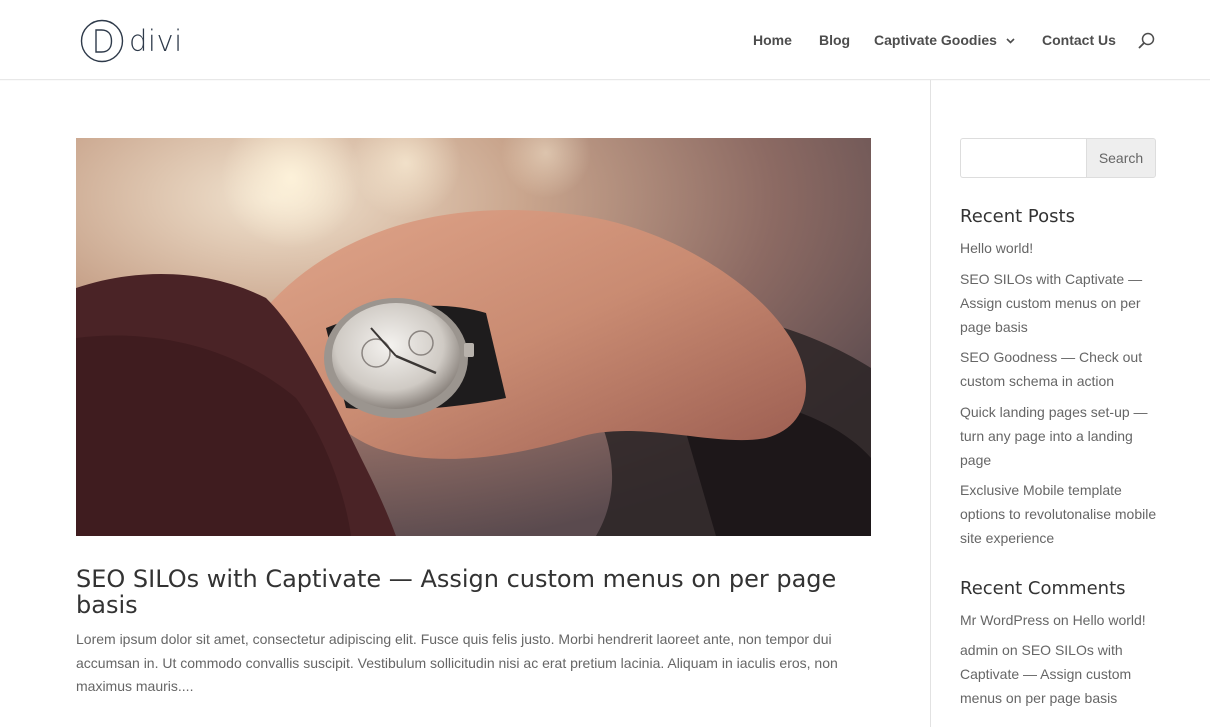 The height and width of the screenshot is (727, 1210). I want to click on nav-contact-us-label: Contact Us, so click(1079, 40).